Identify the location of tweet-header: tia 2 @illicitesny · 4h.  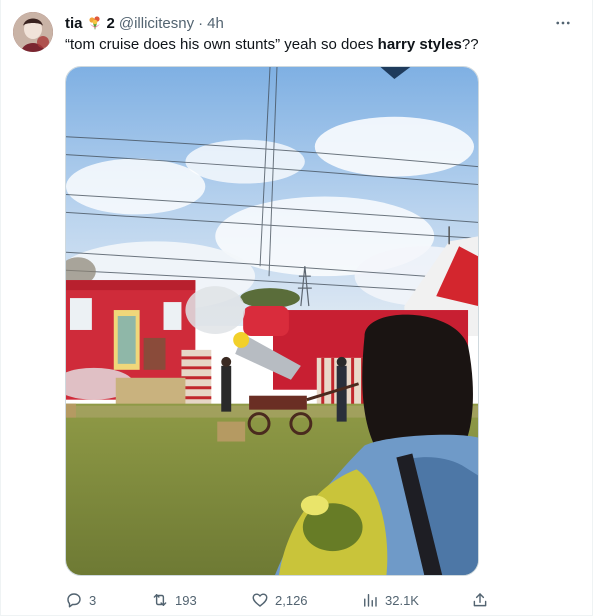
(144, 23).